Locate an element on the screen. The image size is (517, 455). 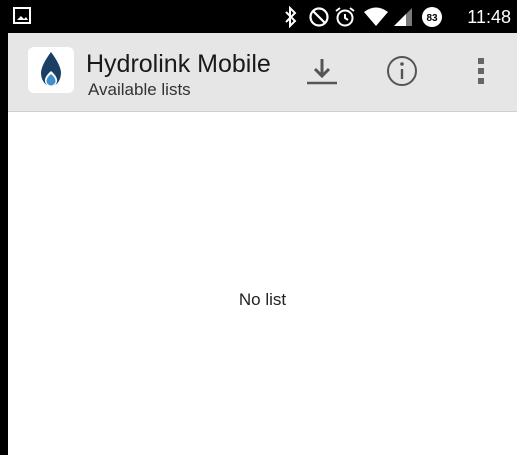
app-logo is located at coordinates (51, 70).